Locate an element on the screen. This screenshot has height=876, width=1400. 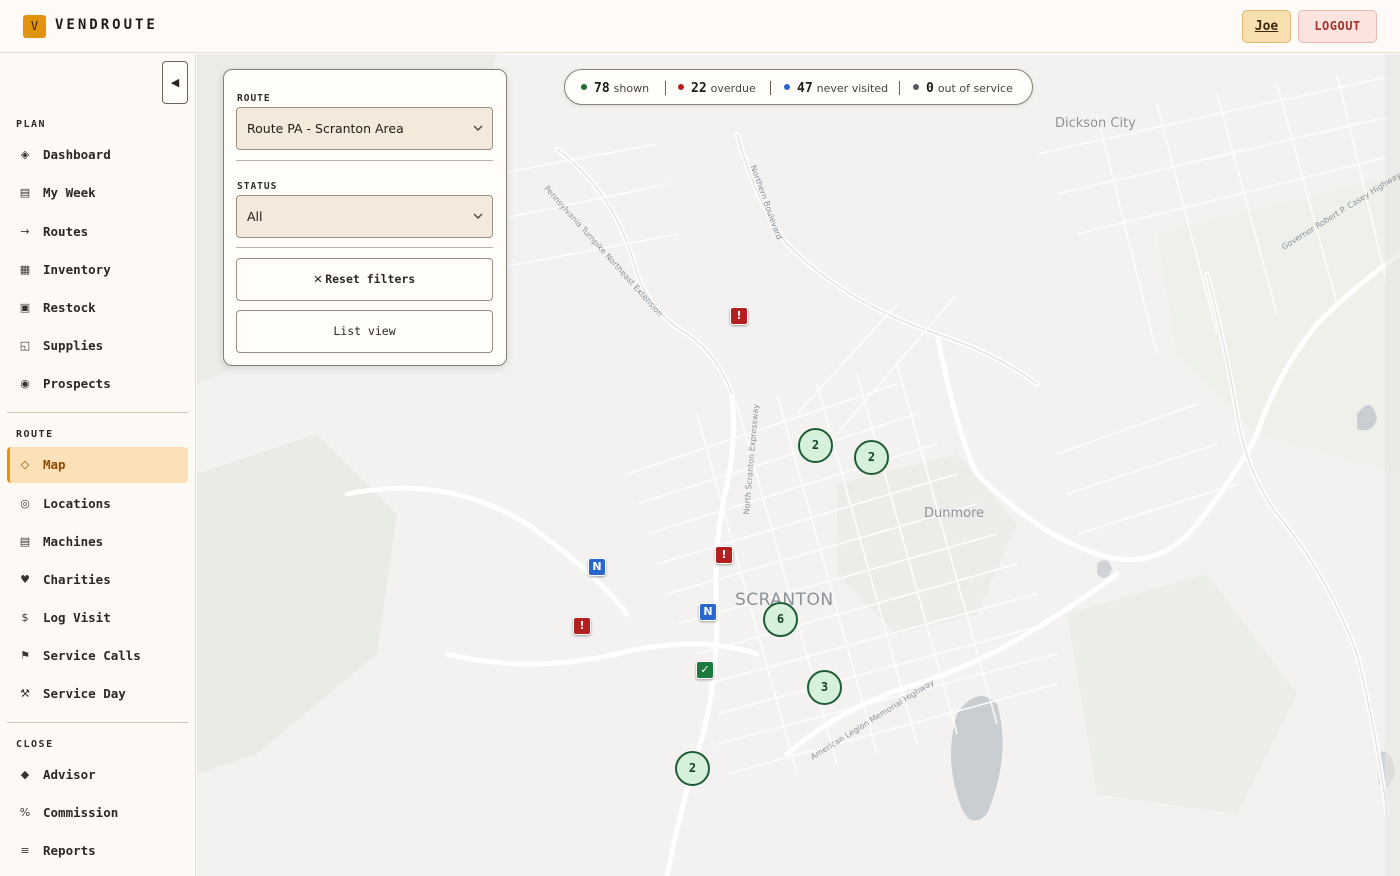
sidebar-item-service-calls: ⚑ Service Calls is located at coordinates (97, 656).